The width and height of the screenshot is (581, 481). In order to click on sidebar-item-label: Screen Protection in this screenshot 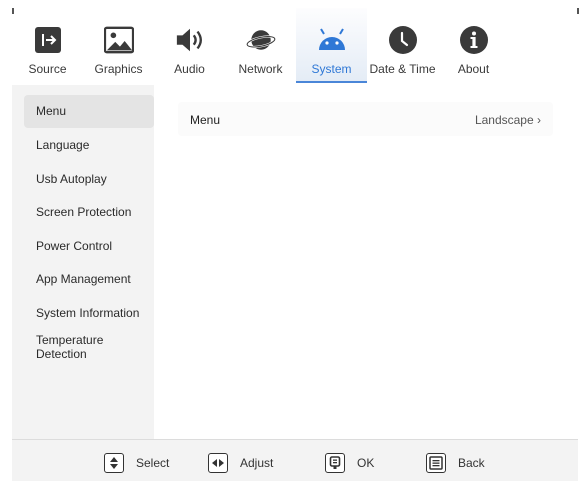, I will do `click(84, 212)`.